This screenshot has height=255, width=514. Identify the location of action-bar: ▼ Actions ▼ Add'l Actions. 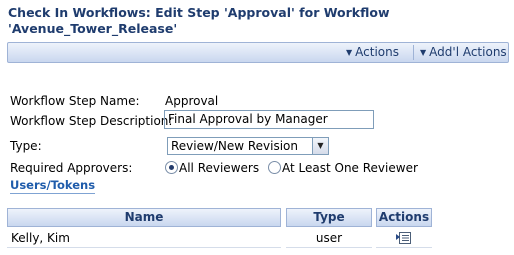
(258, 52).